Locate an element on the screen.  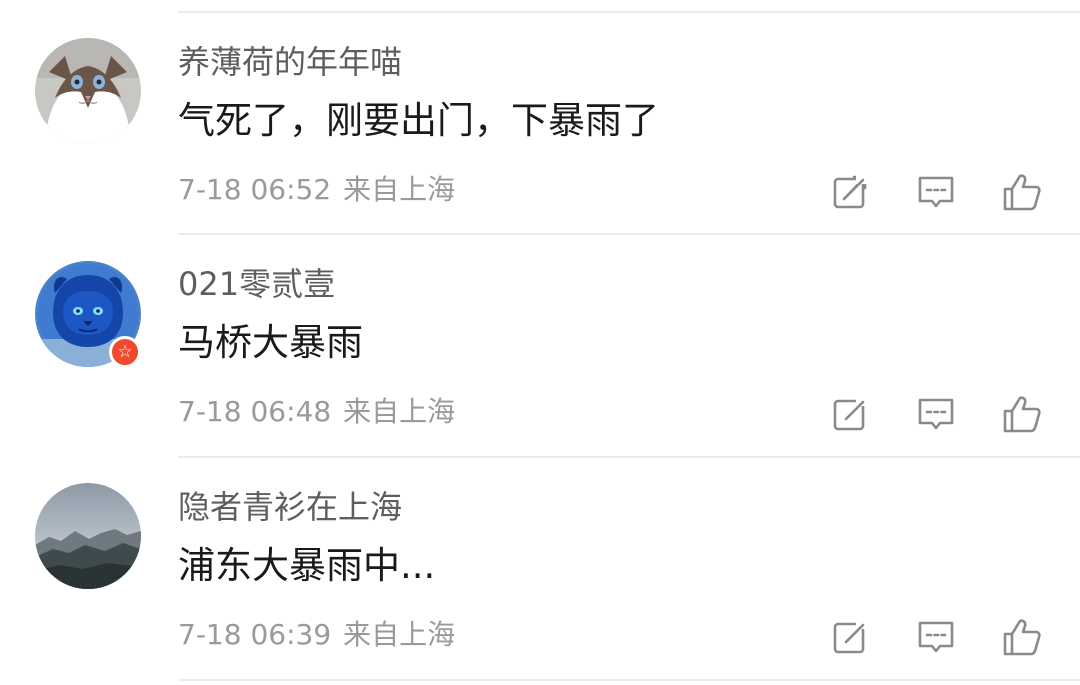
verified-badge: ☆ is located at coordinates (125, 352).